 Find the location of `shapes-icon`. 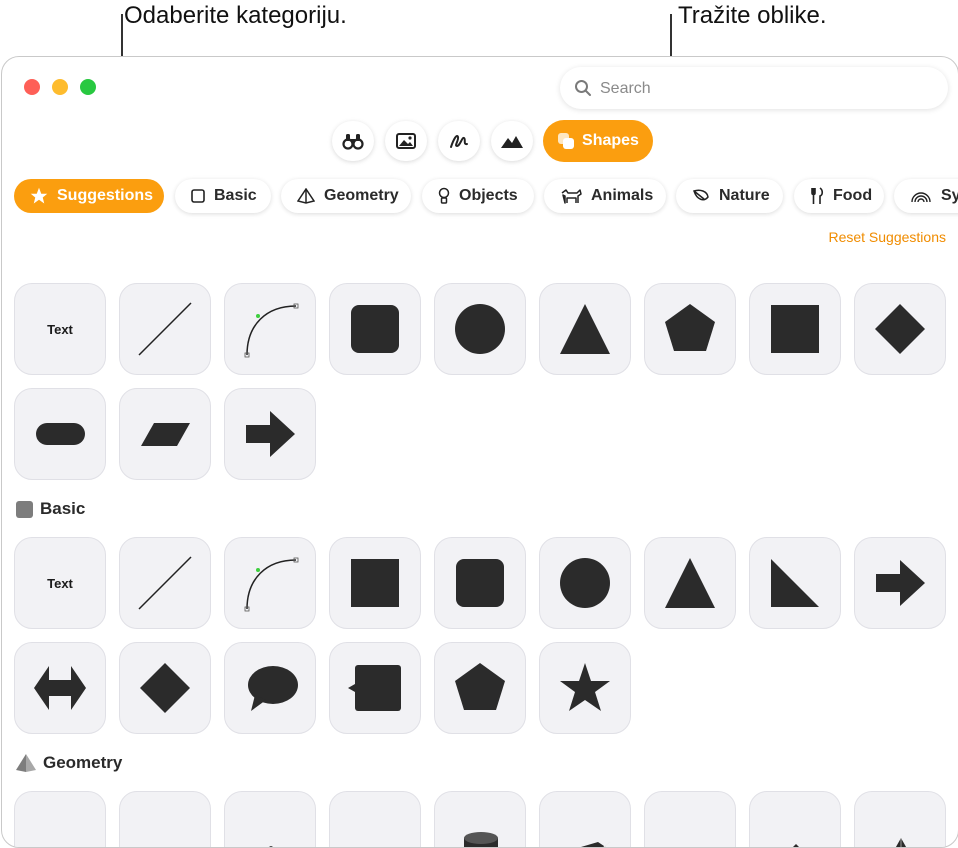

shapes-icon is located at coordinates (566, 141).